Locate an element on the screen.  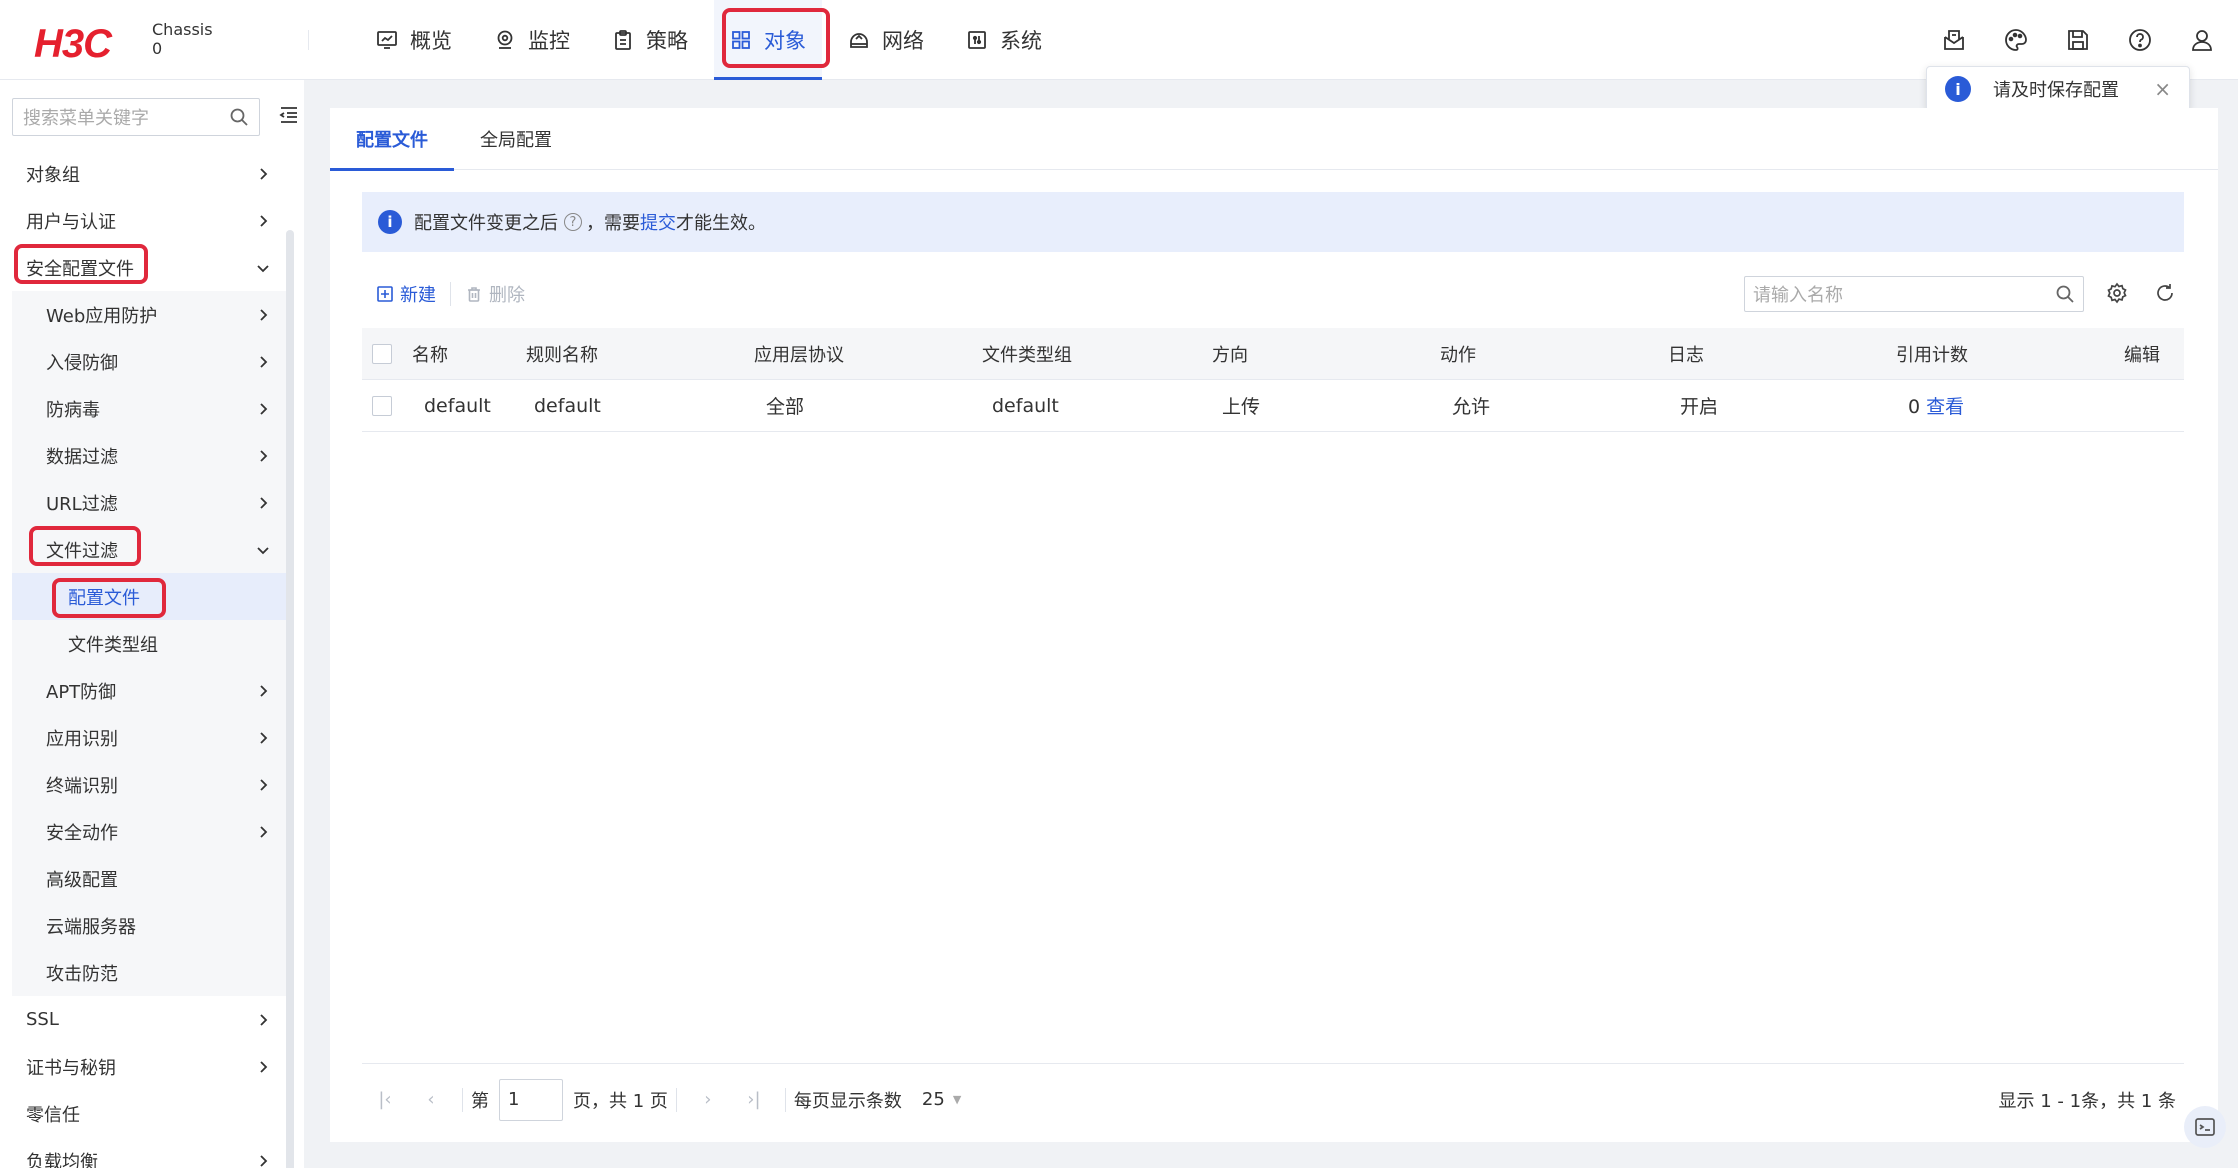
palette-icon is located at coordinates (2016, 40).